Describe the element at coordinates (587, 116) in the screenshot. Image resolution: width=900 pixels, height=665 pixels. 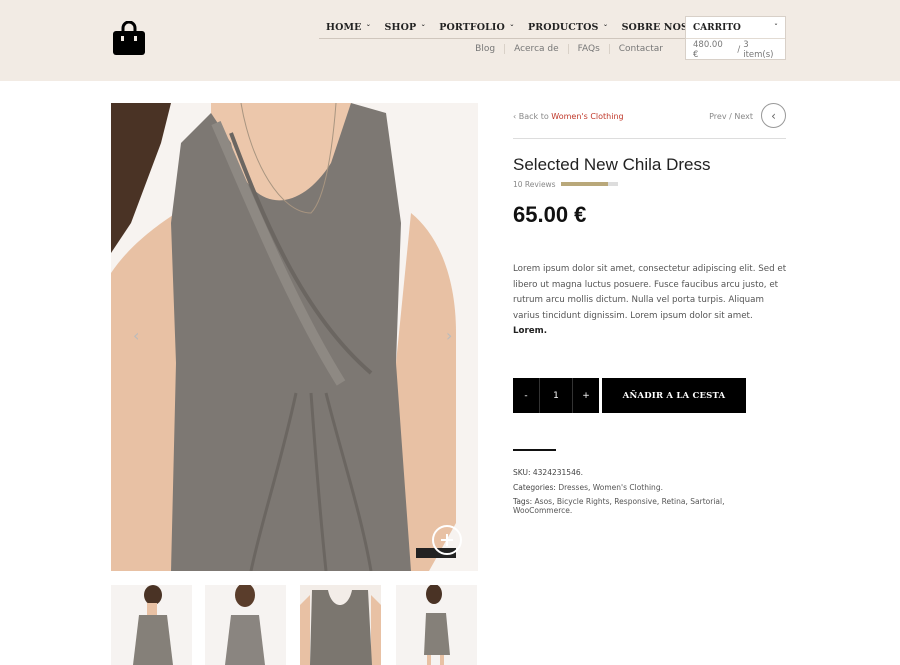
I see `back-category-link: Women's Clothing` at that location.